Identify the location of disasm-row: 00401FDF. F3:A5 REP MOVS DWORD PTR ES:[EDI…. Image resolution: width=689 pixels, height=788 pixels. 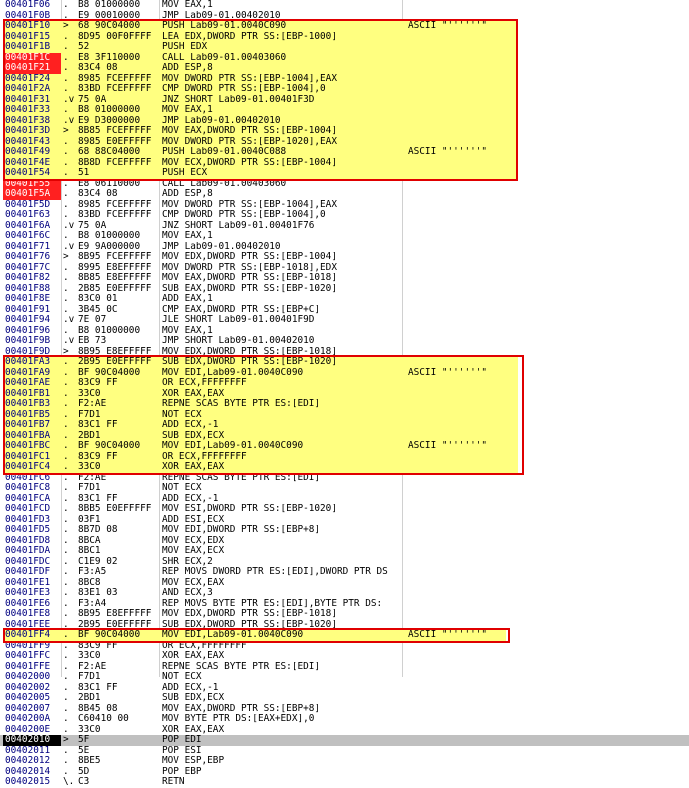
(344, 572).